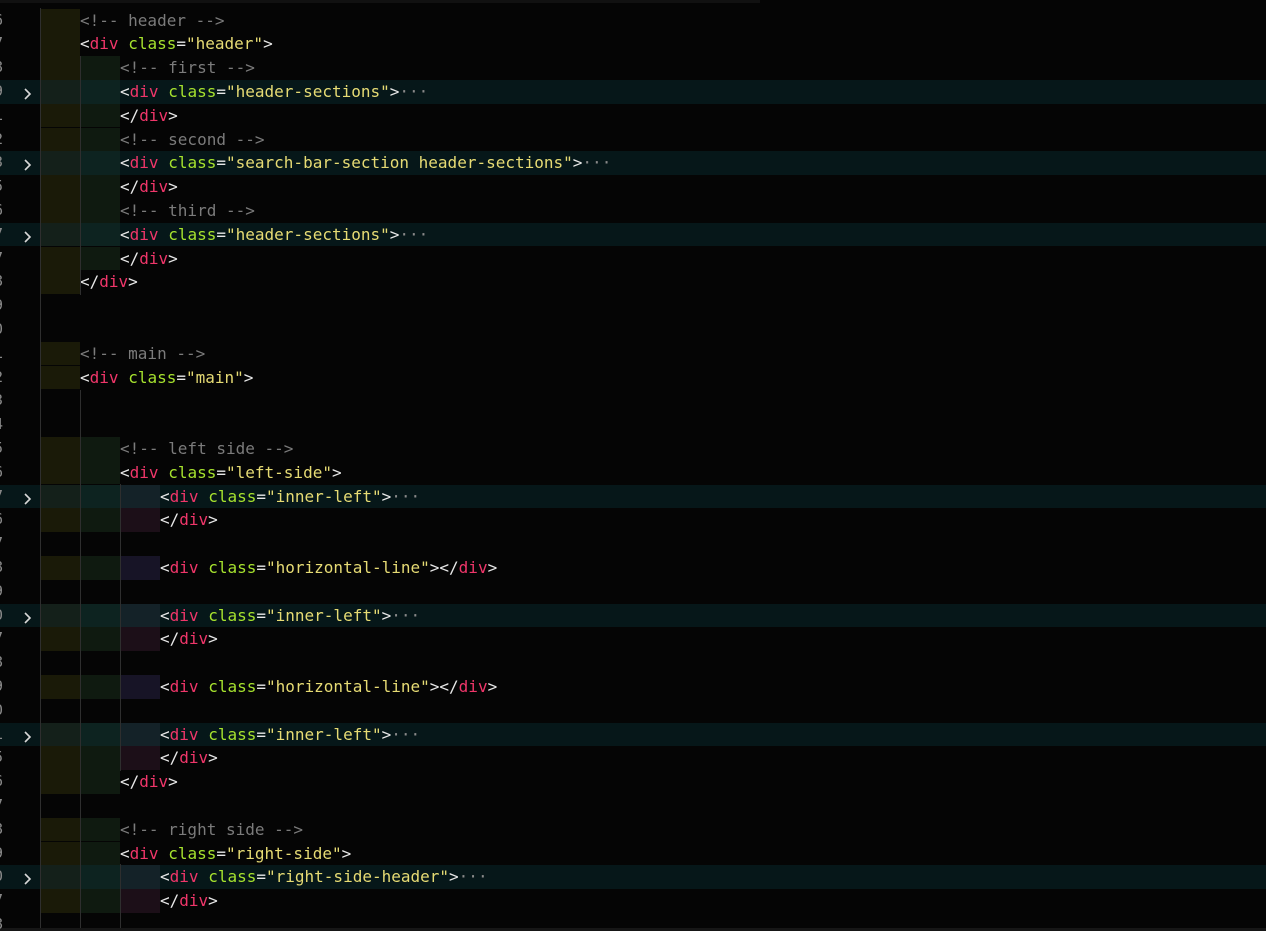 The image size is (1266, 931). I want to click on code-line: 8<div class="horizontal-line"></div>, so click(633, 567).